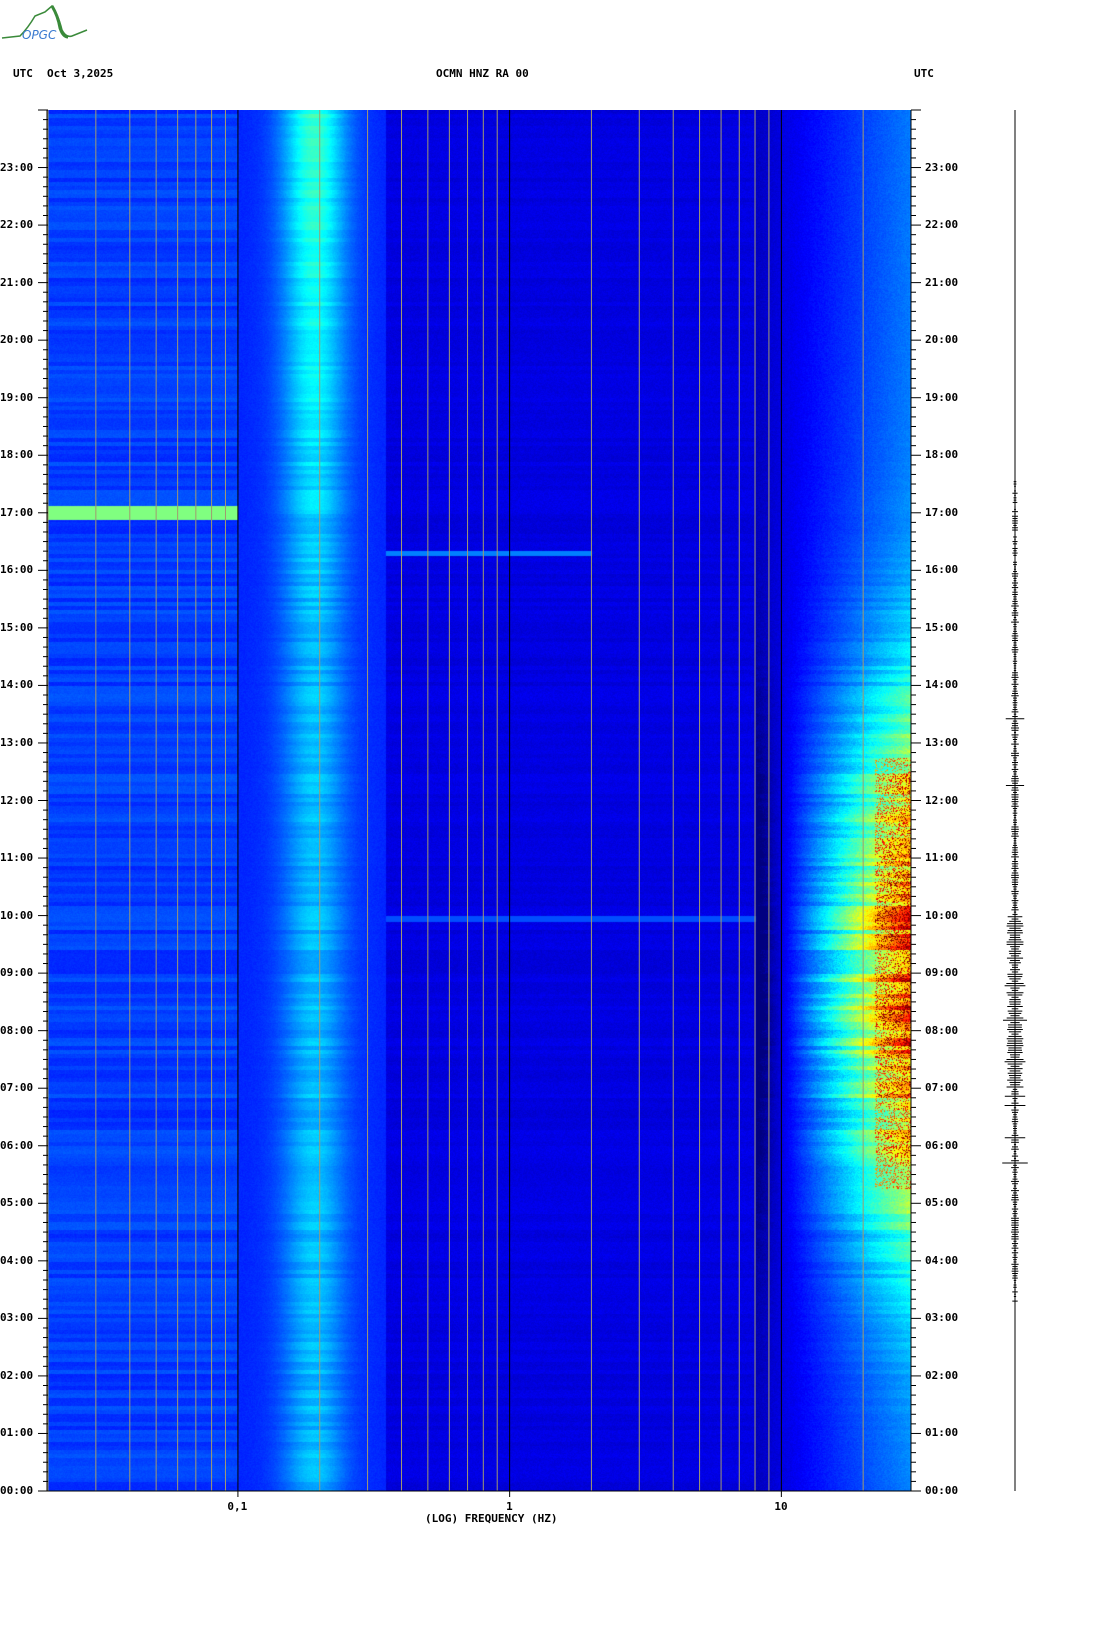 This screenshot has width=1102, height=1634. Describe the element at coordinates (942, 1145) in the screenshot. I see `y-tick-label-right: 06:00` at that location.